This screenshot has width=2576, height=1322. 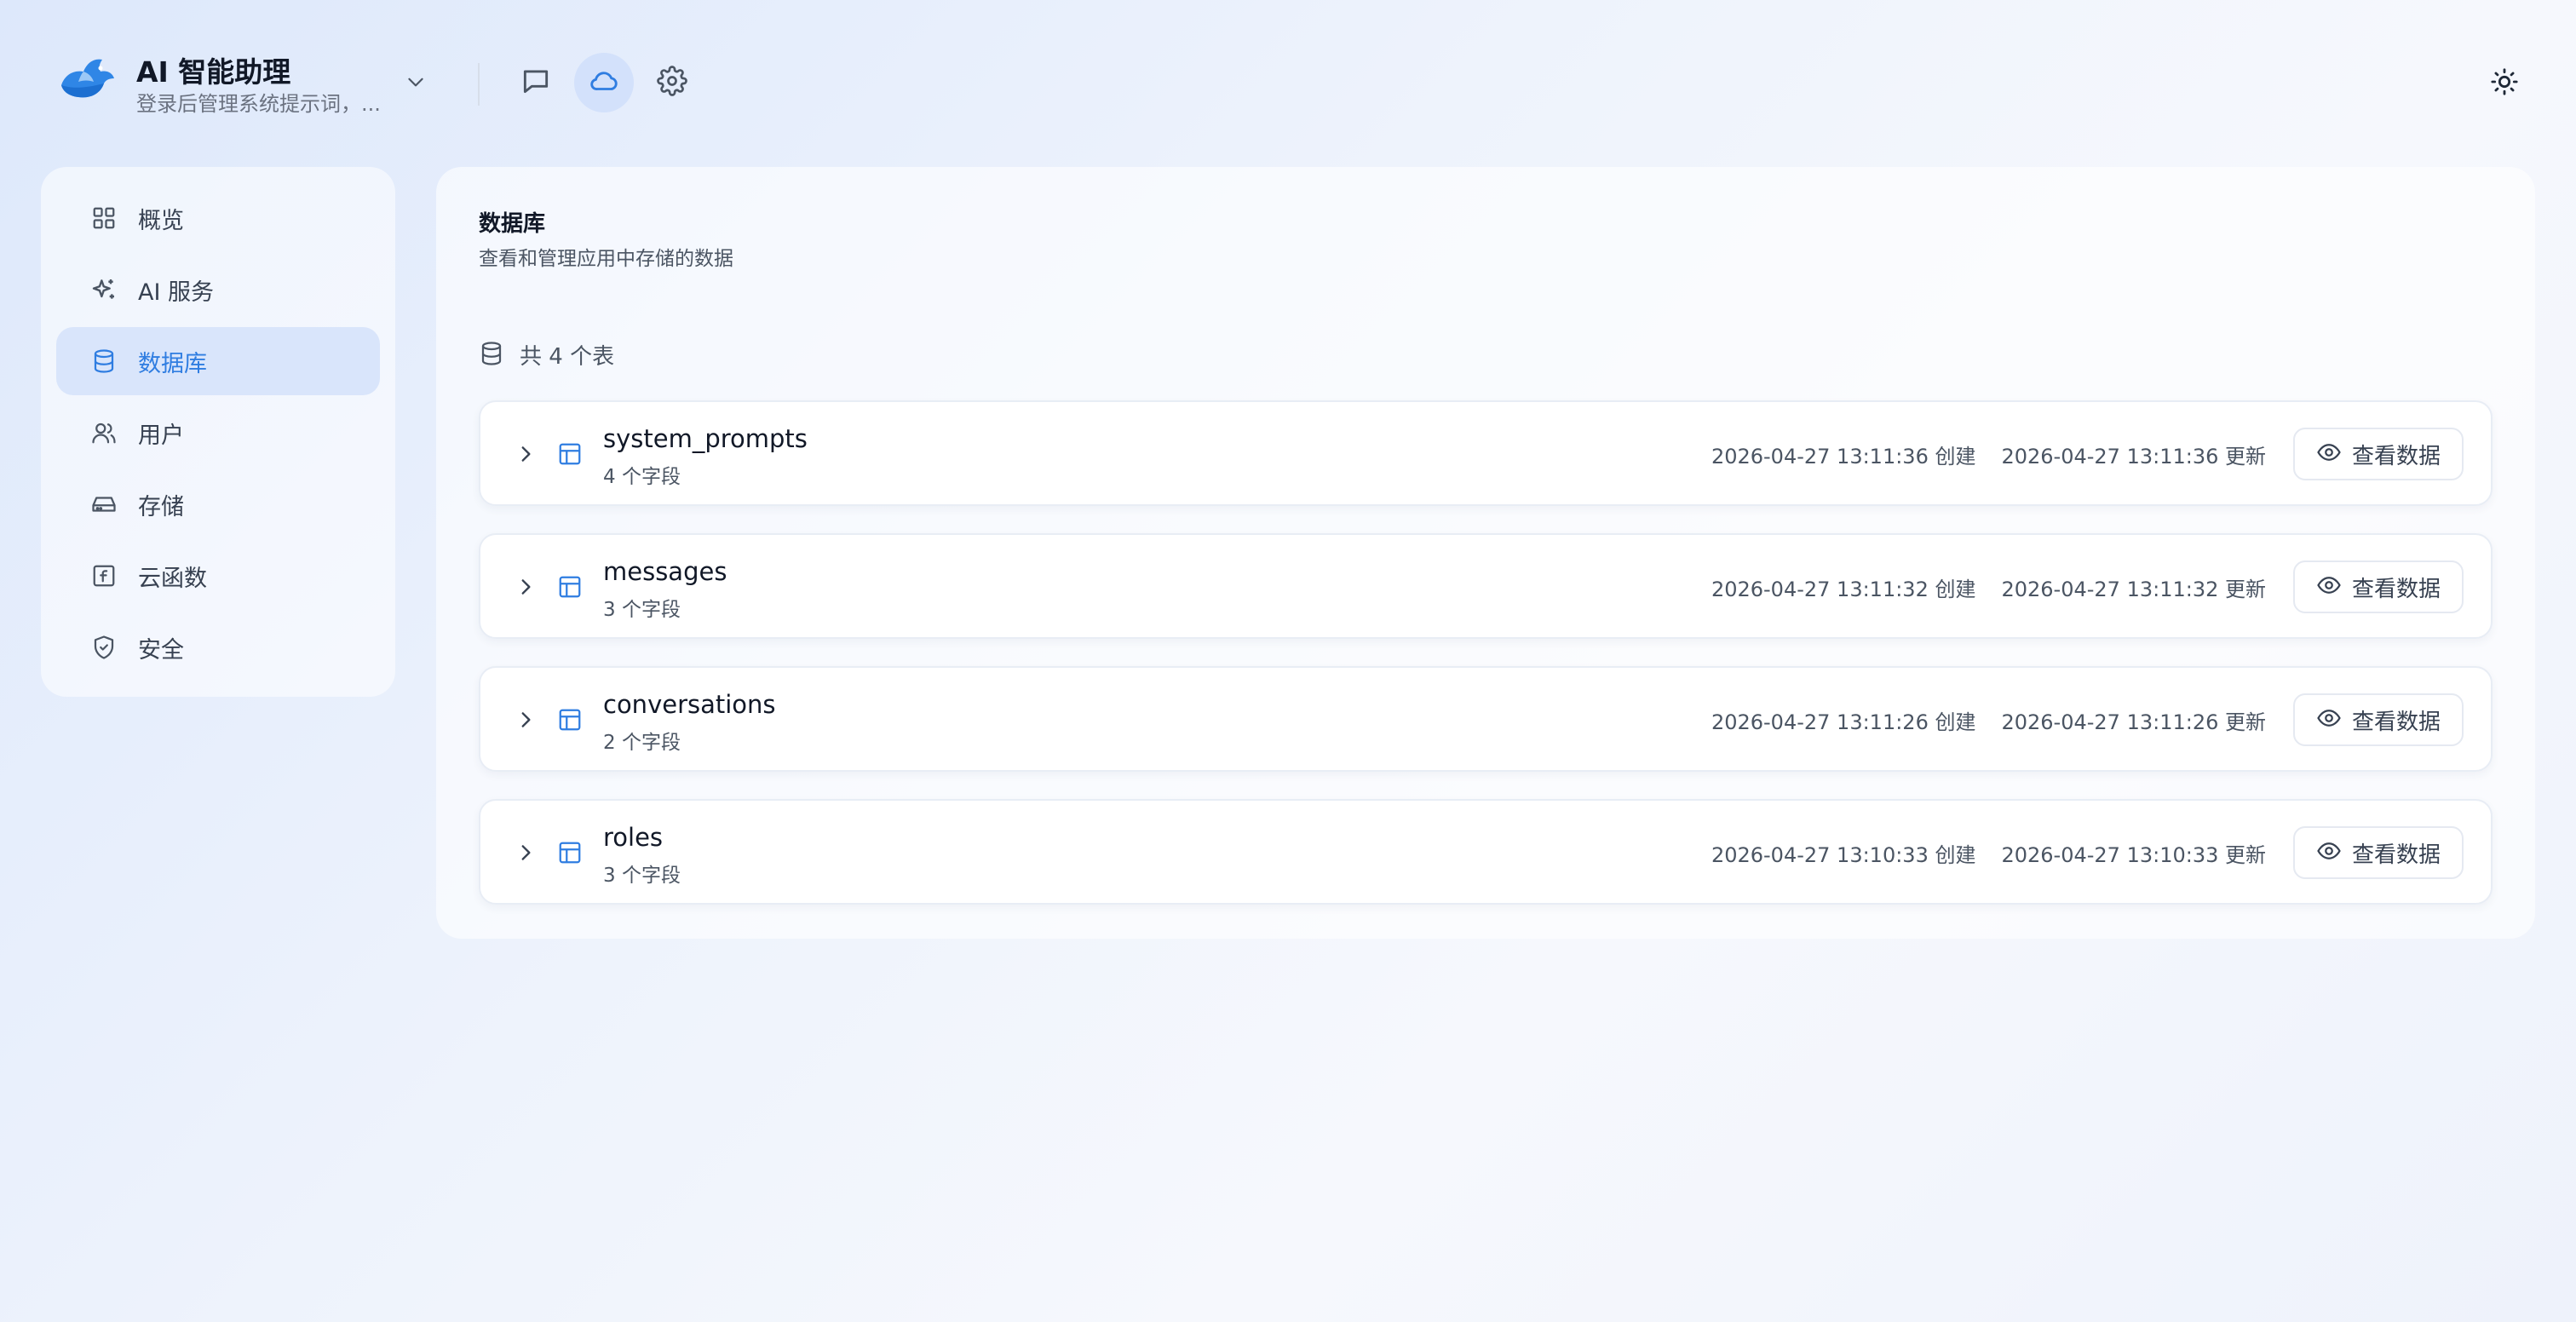 I want to click on table-count-text: 共 4 个表, so click(x=568, y=357).